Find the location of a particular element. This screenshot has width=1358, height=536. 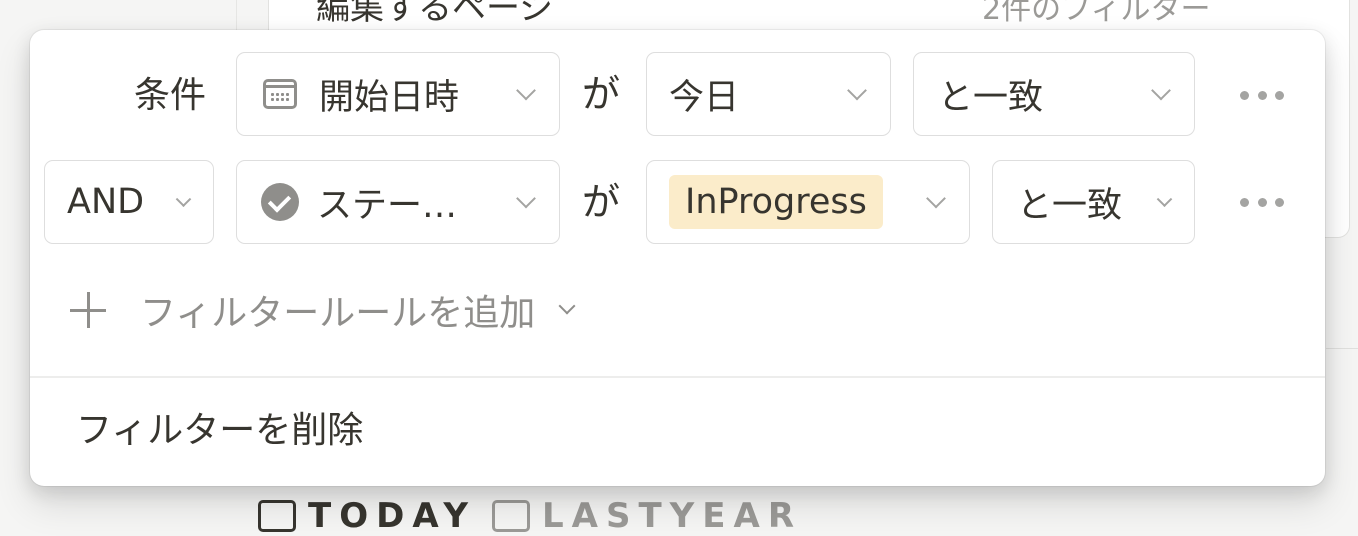

plus-icon is located at coordinates (88, 310).